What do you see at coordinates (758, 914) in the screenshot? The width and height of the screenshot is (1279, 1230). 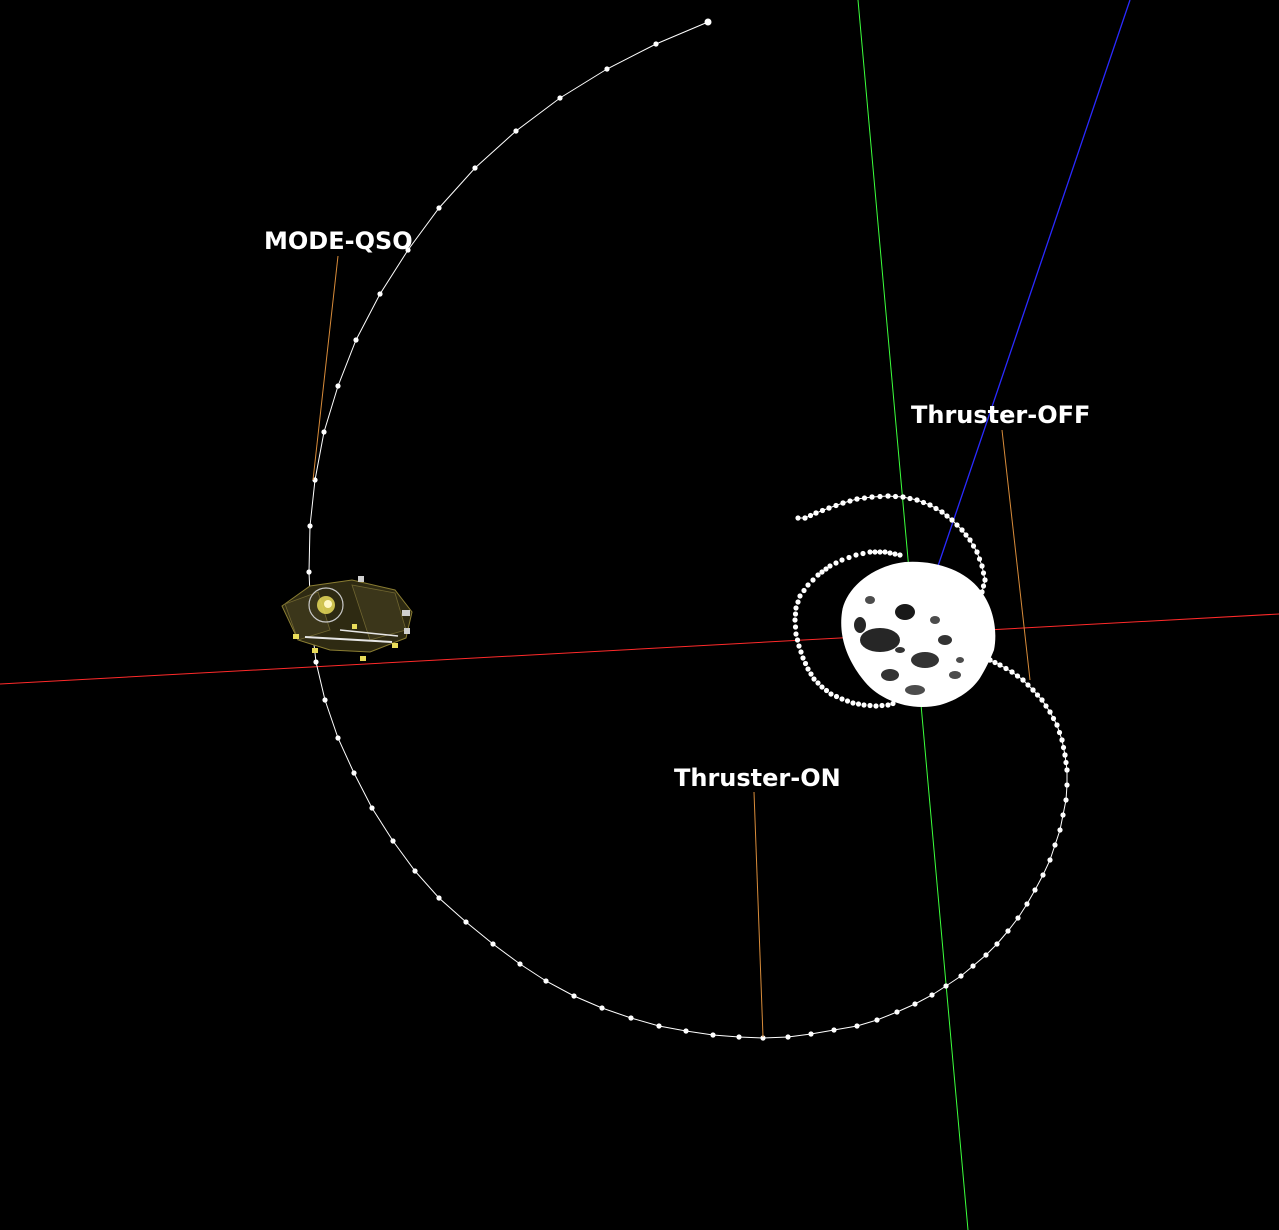 I see `thruster-on-leader` at bounding box center [758, 914].